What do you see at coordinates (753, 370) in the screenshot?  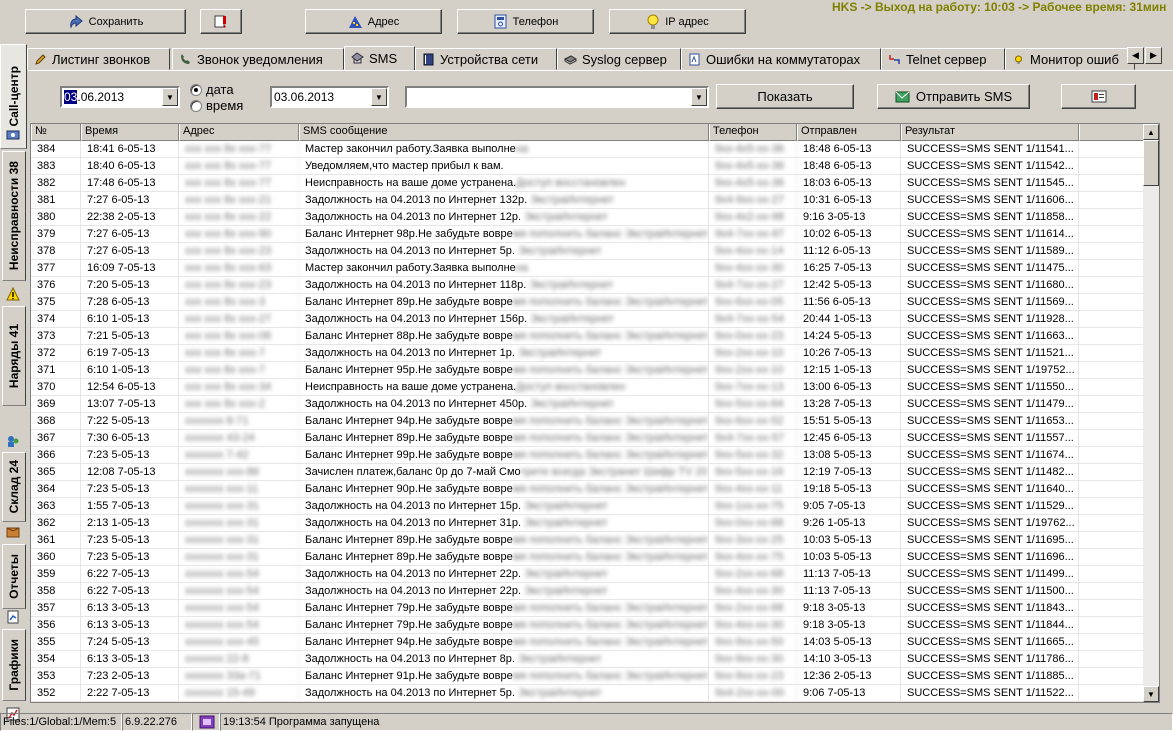 I see `table-cell: 9хх-2хх-хх-10` at bounding box center [753, 370].